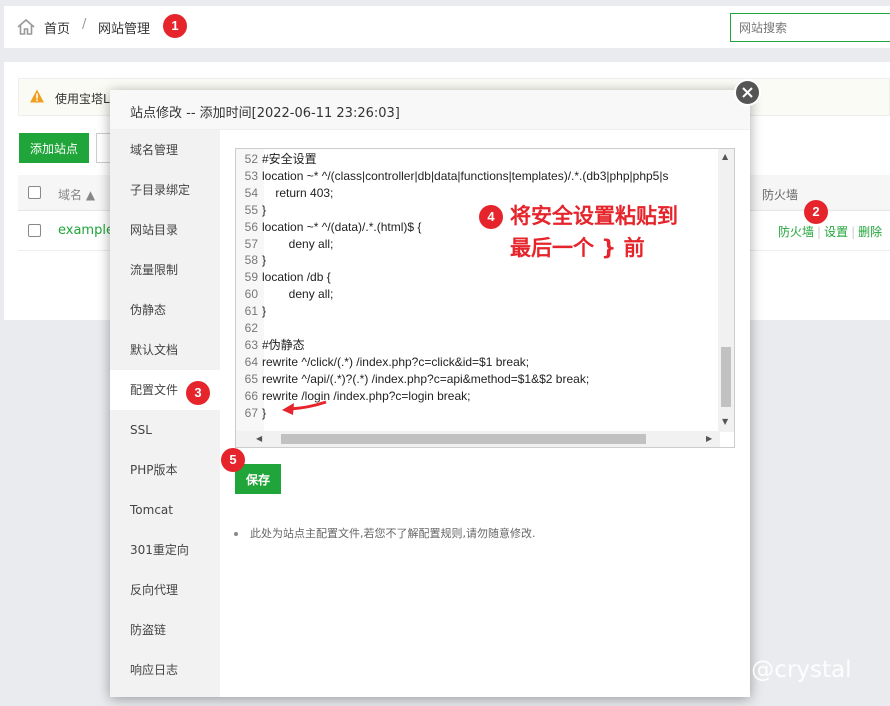 Image resolution: width=890 pixels, height=706 pixels. I want to click on select-all-checkbox, so click(34, 192).